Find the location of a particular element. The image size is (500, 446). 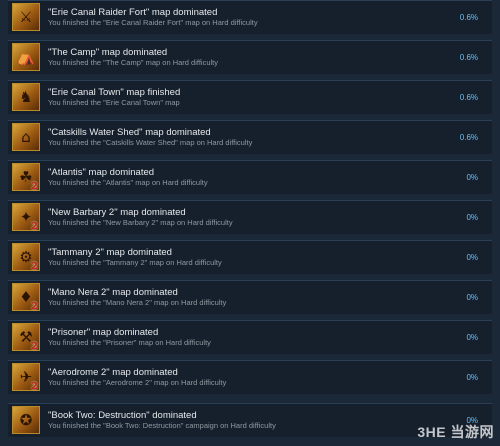

prisoner-icon: ⚒ 2 is located at coordinates (26, 337).